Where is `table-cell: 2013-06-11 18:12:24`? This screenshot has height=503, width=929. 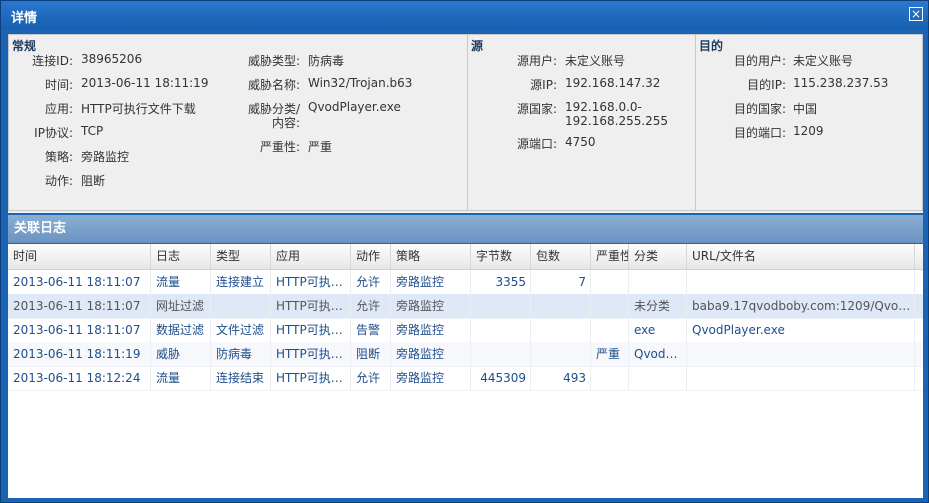
table-cell: 2013-06-11 18:12:24 is located at coordinates (79, 378).